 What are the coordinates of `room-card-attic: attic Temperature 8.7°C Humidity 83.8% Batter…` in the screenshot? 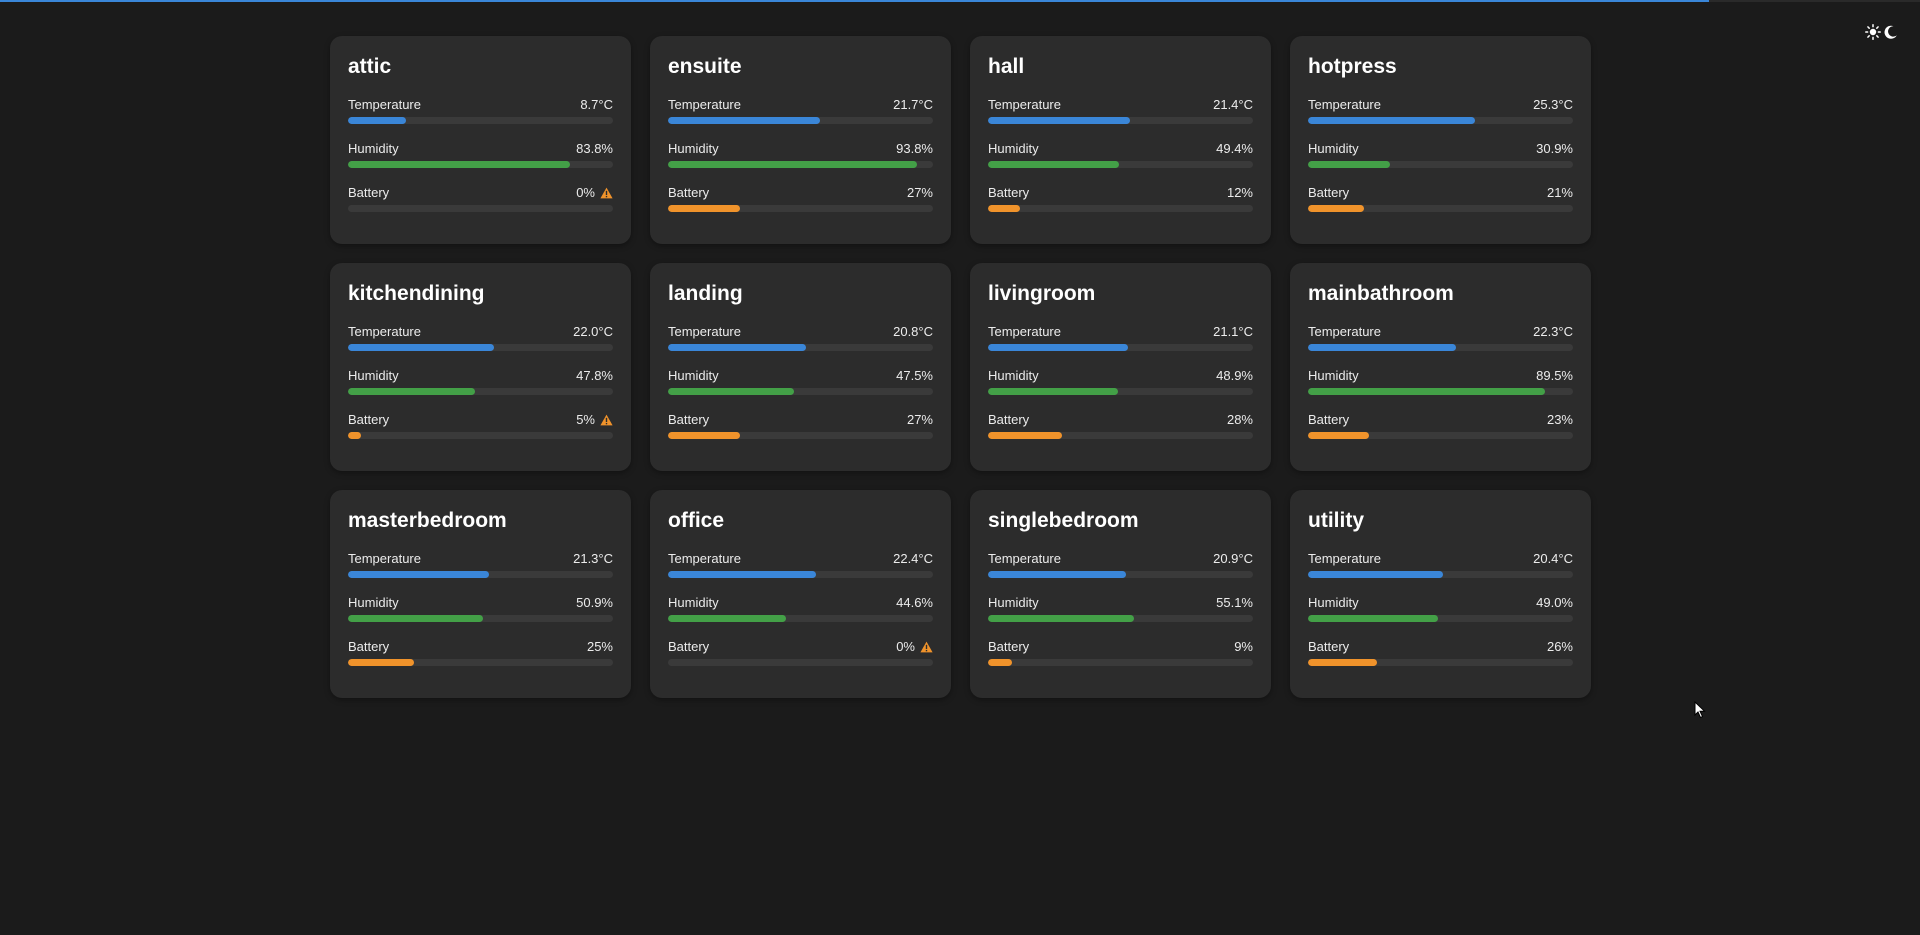 It's located at (480, 140).